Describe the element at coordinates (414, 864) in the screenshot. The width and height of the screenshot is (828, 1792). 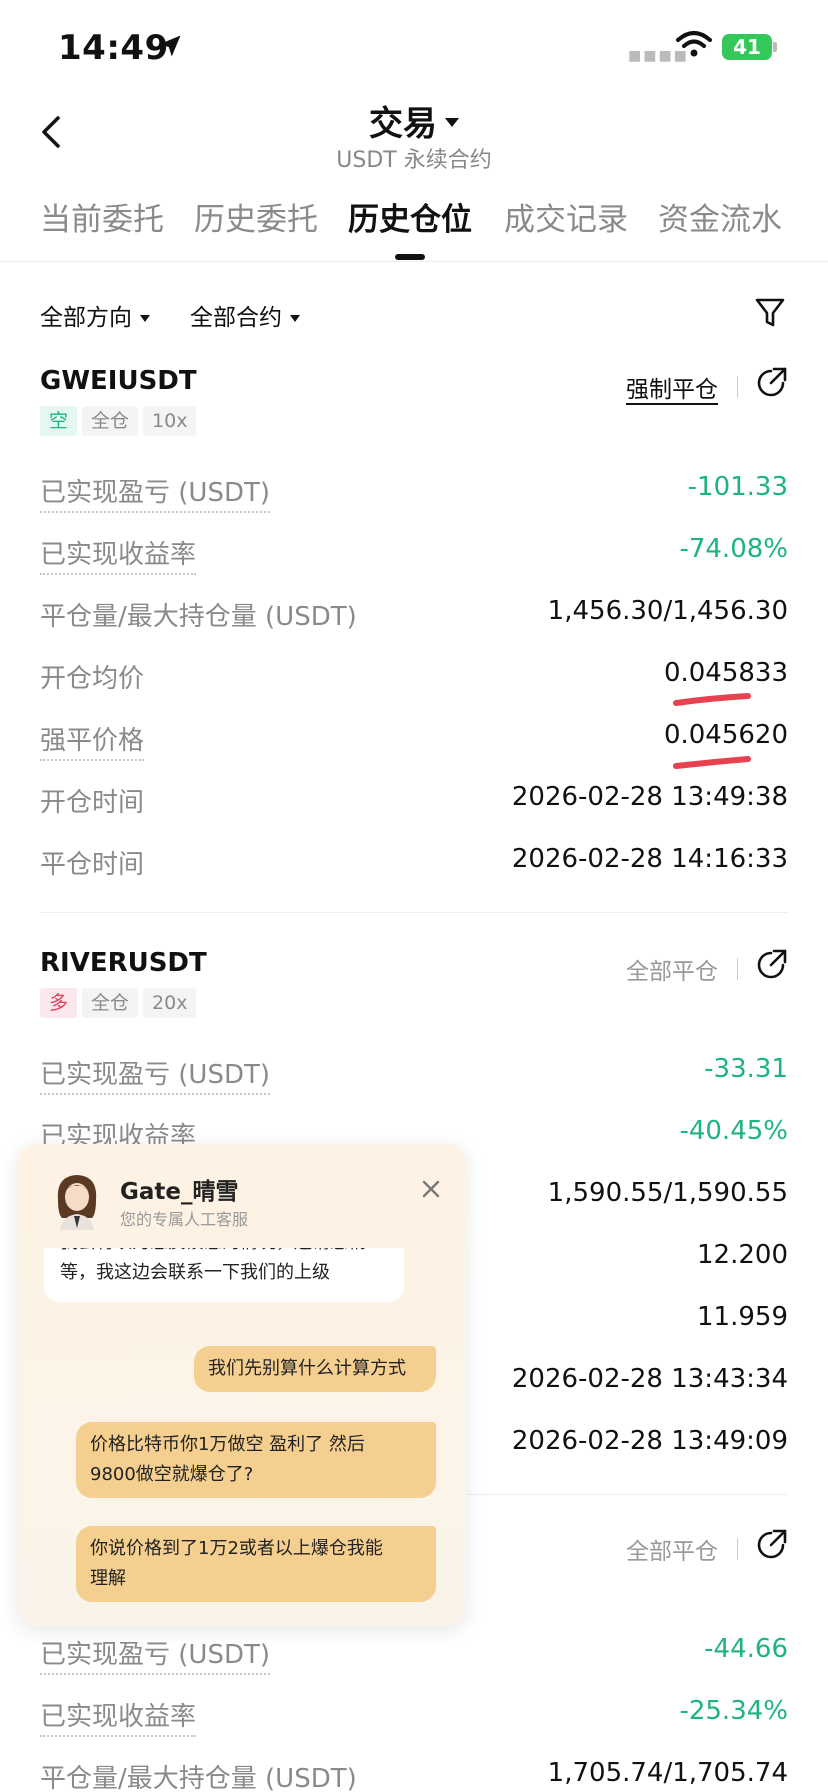
I see `detail-row: 平仓时间 2026-02-28 14:16:33` at that location.